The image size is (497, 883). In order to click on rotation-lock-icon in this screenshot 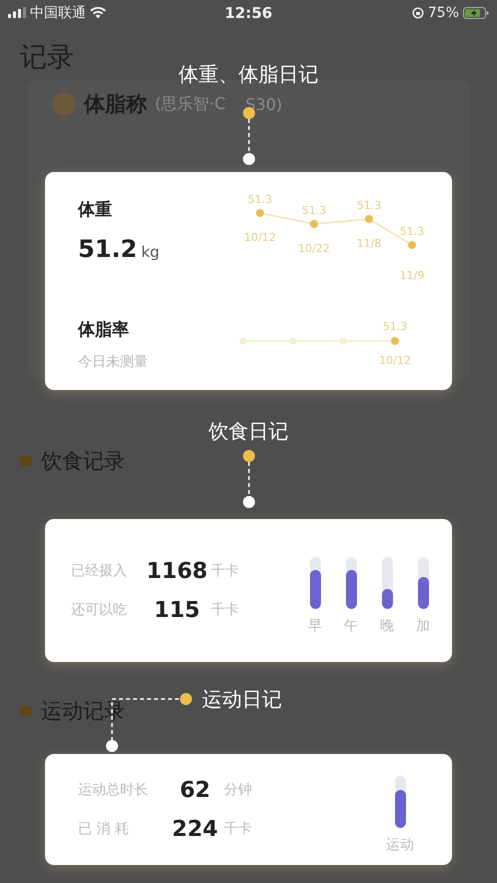, I will do `click(418, 12)`.